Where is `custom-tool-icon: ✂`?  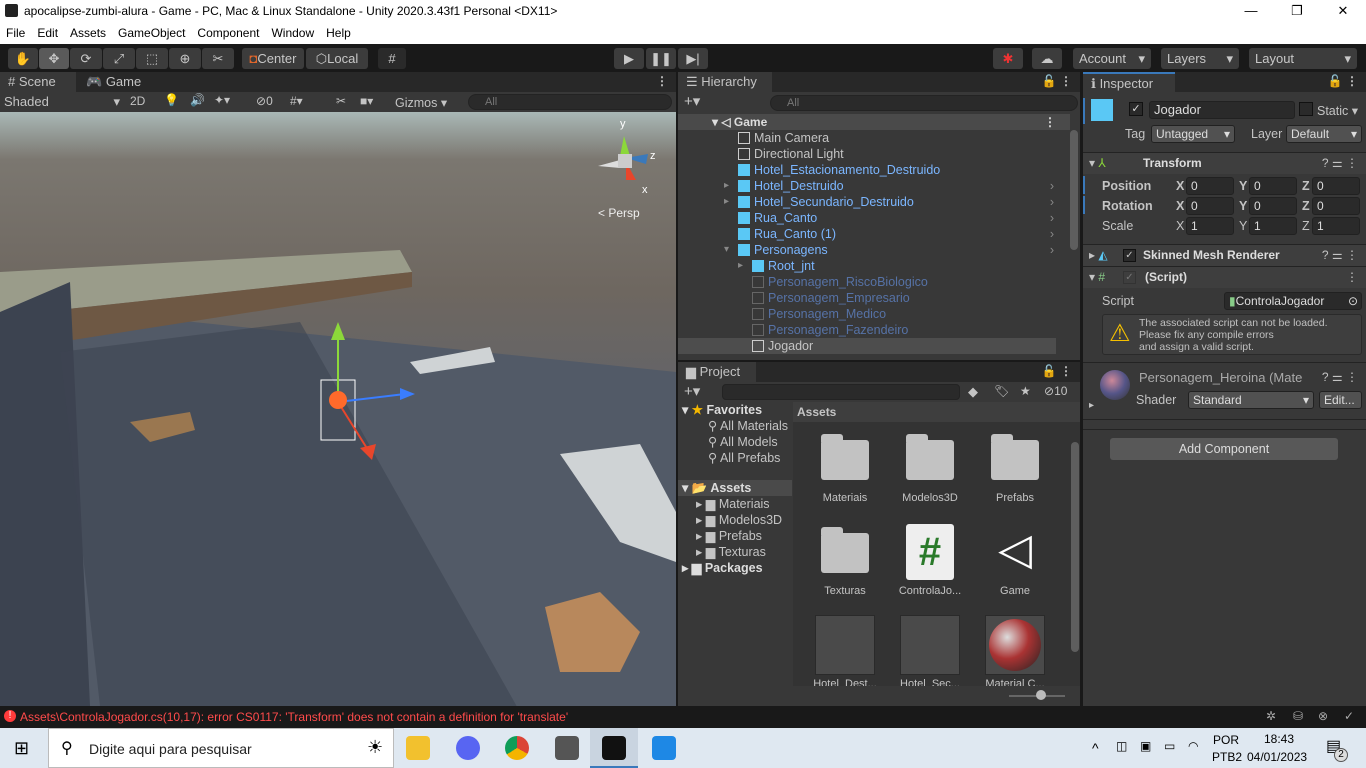
custom-tool-icon: ✂ is located at coordinates (218, 58).